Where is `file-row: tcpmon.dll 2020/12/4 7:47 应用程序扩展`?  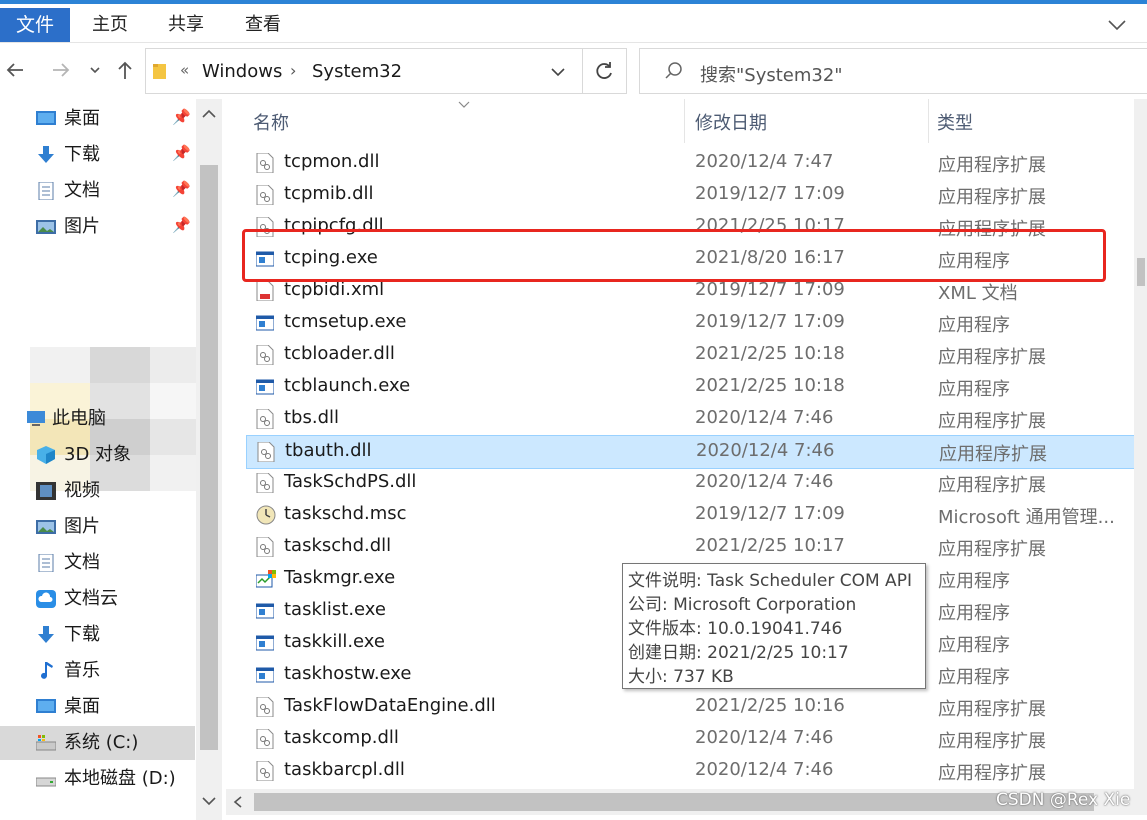 file-row: tcpmon.dll 2020/12/4 7:47 应用程序扩展 is located at coordinates (692, 163).